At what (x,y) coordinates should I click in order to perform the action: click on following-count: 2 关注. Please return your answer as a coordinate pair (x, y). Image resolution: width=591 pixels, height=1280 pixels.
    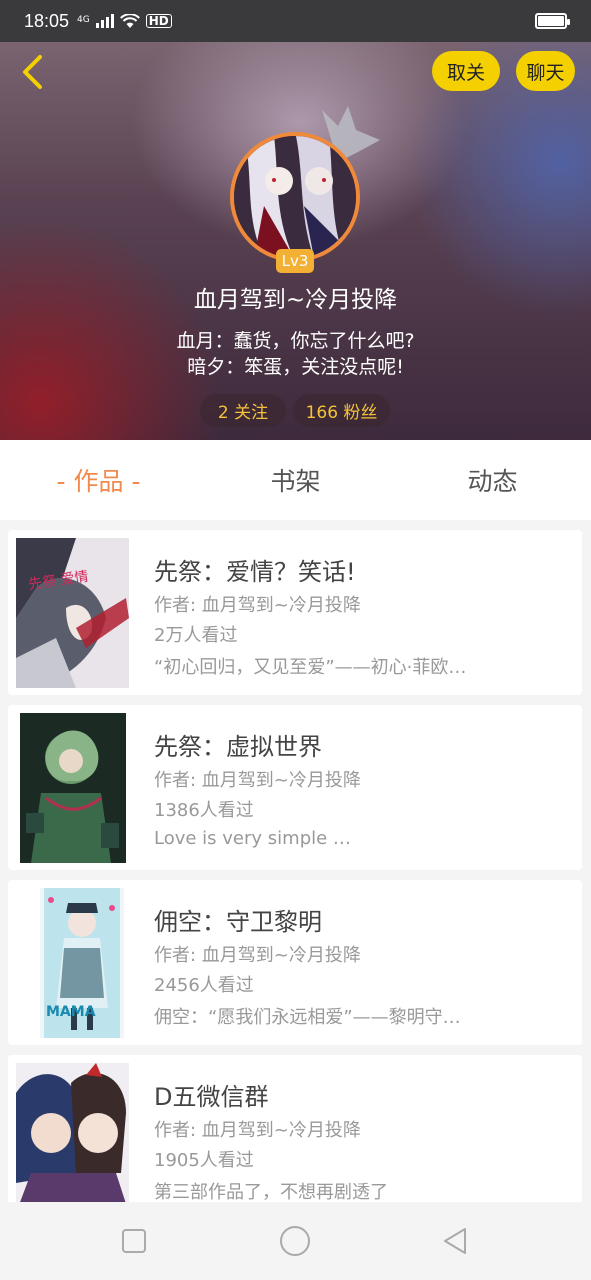
    Looking at the image, I should click on (243, 410).